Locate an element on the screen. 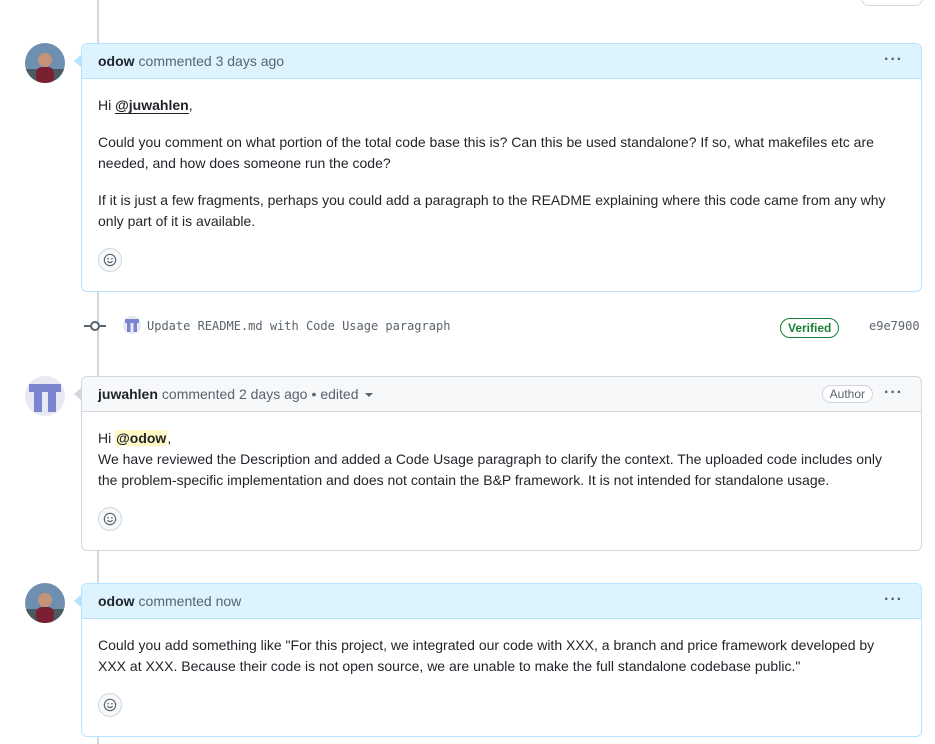 This screenshot has height=744, width=935. comment-timestamp: commented 3 days ago is located at coordinates (212, 61).